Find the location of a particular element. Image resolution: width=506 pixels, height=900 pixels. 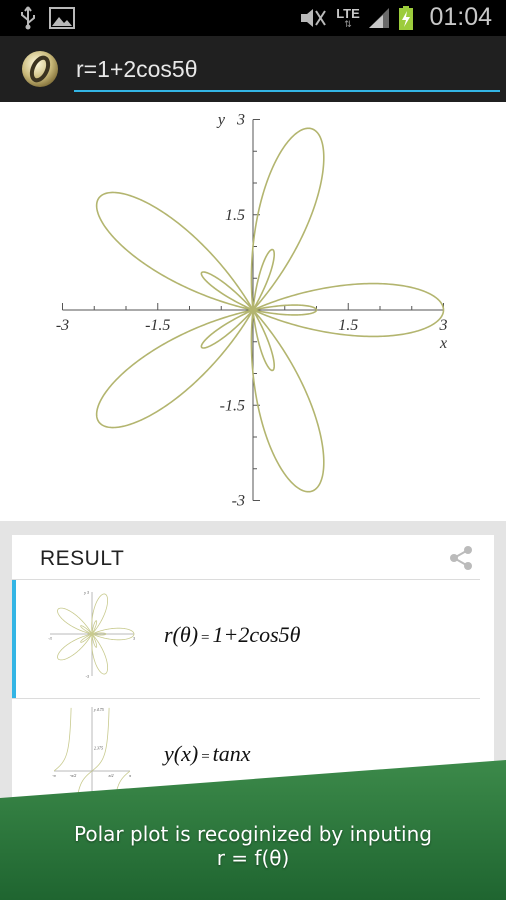

status-bar: LTE ⇅ 01:04 is located at coordinates (253, 18).